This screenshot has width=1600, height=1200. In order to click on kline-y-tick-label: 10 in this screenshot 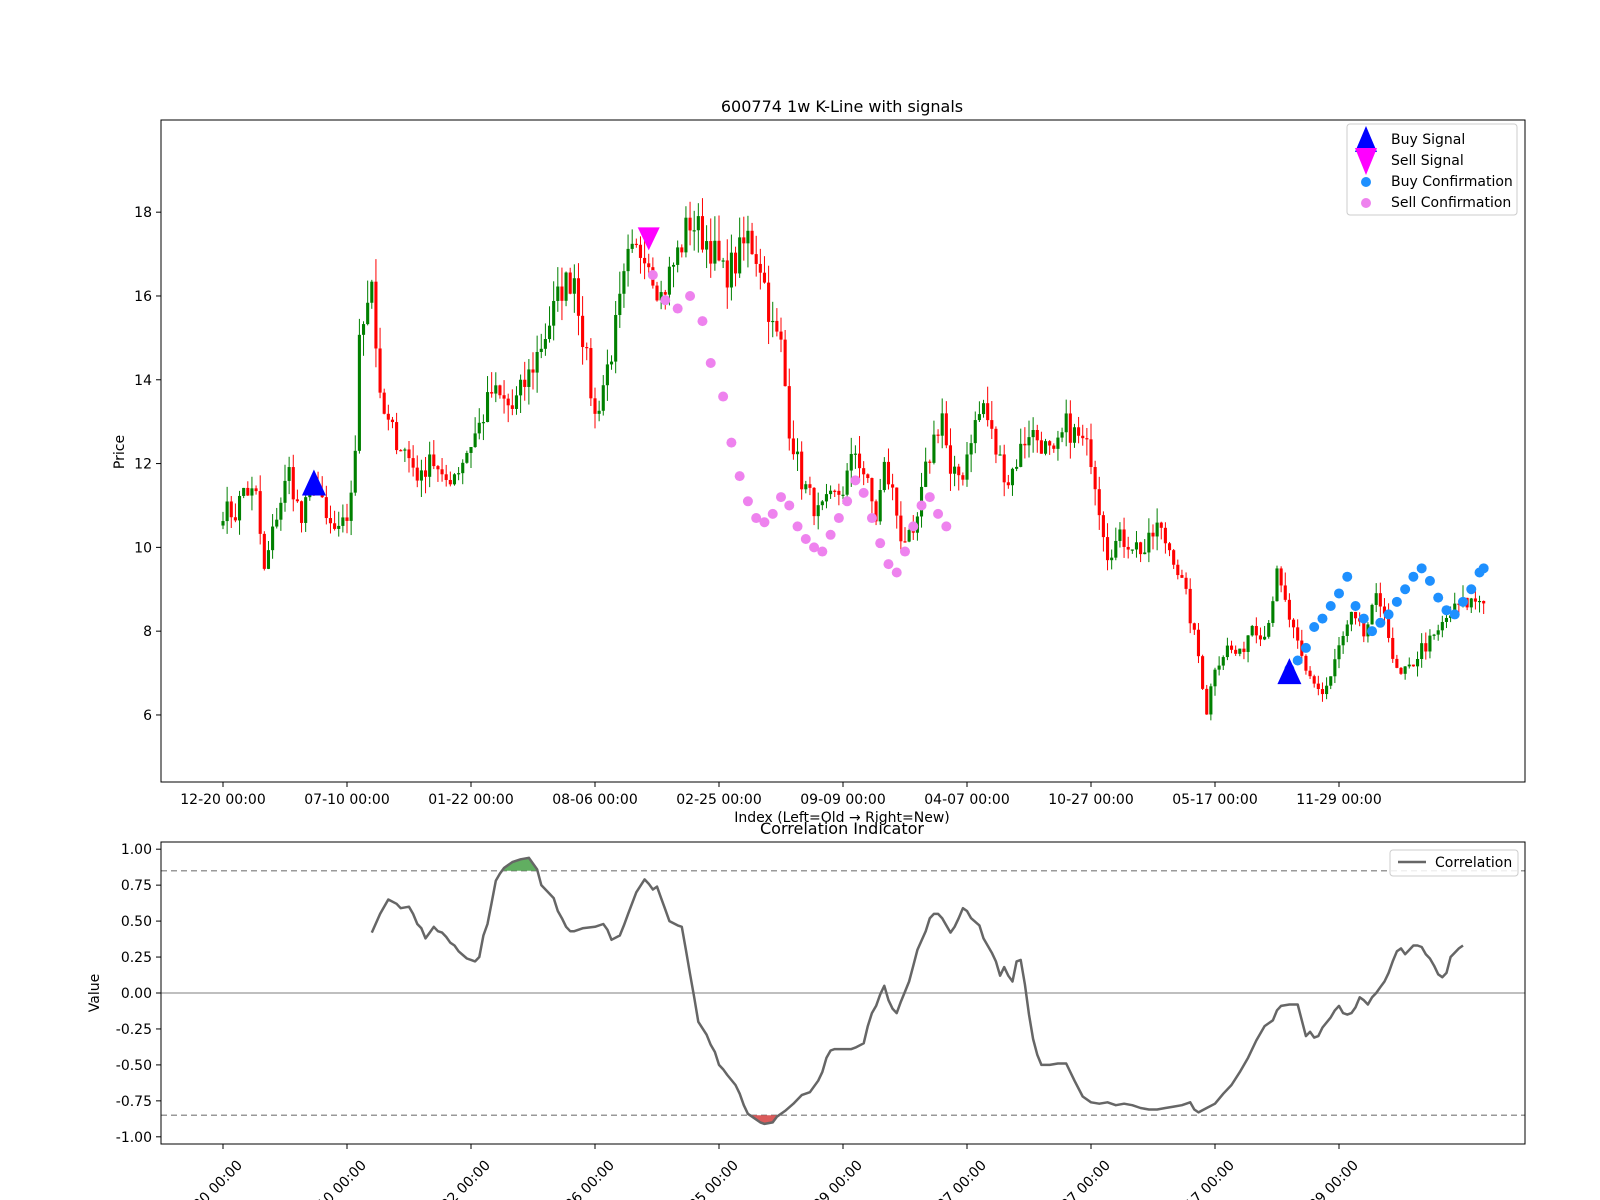, I will do `click(143, 548)`.